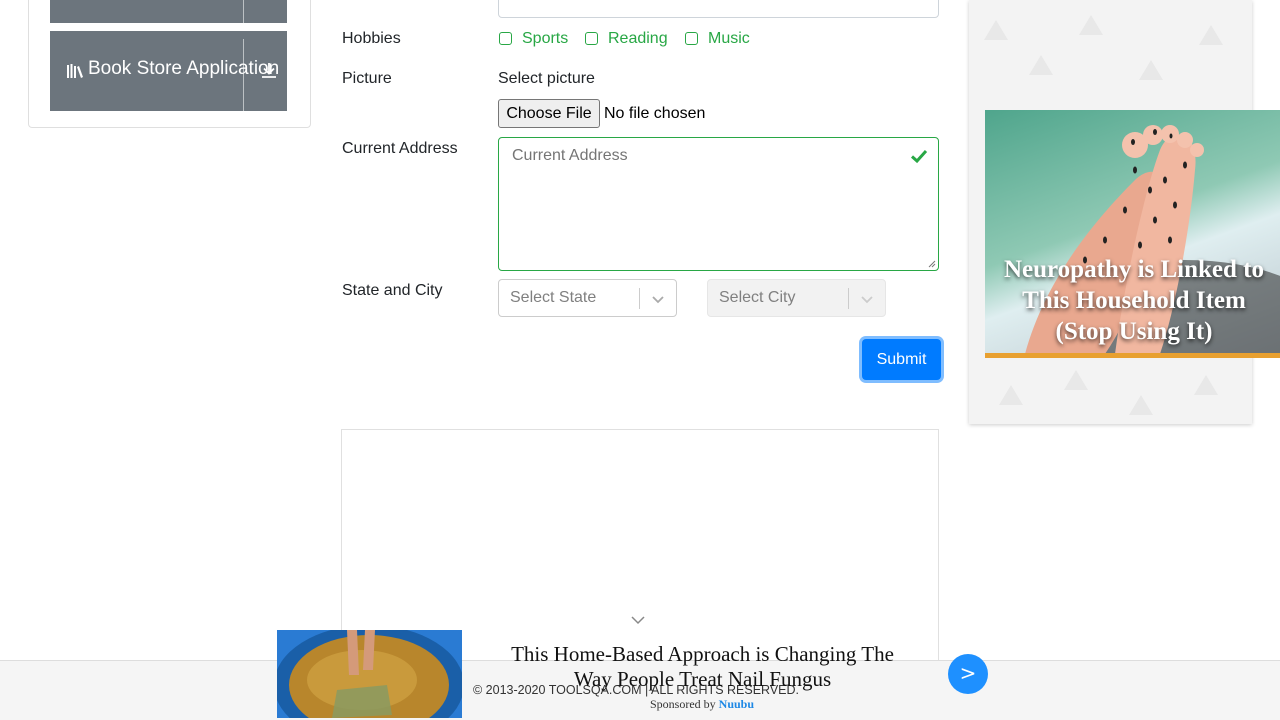  I want to click on sidebar-item-label: Book Store Application, so click(184, 68).